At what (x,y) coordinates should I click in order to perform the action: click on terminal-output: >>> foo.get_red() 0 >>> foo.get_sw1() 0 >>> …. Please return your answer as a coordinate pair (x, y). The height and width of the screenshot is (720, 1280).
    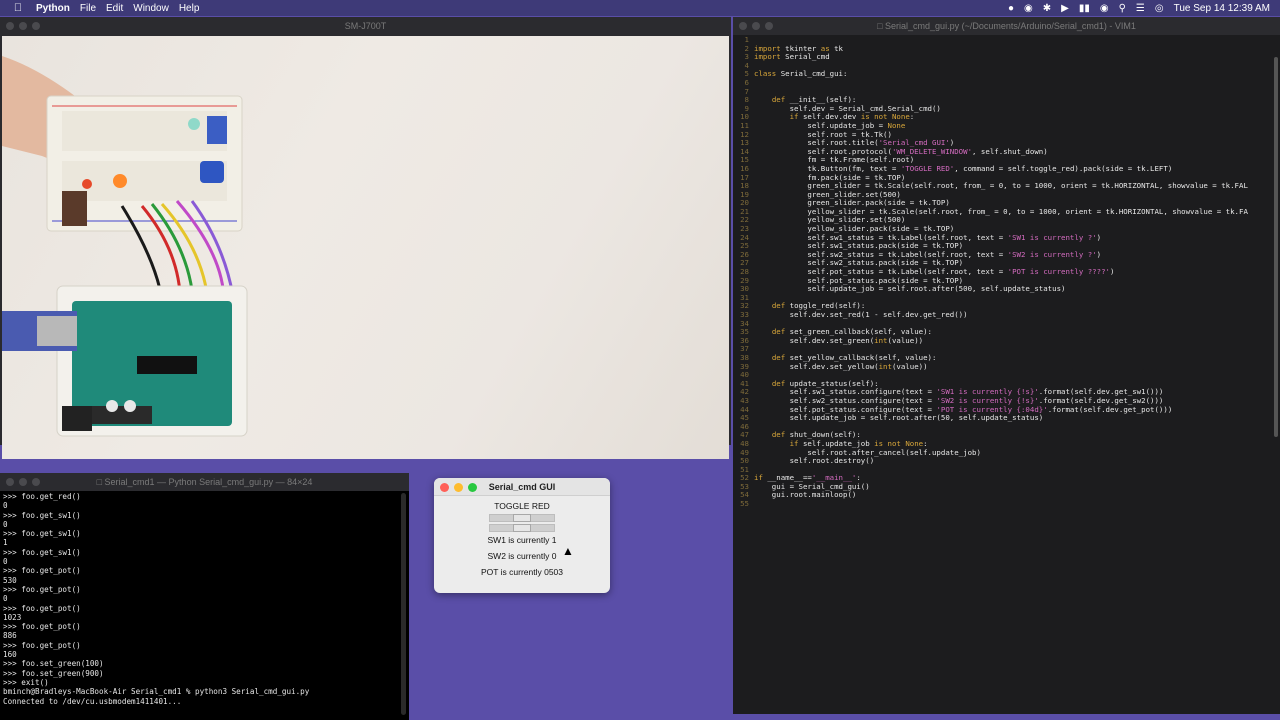
    Looking at the image, I should click on (200, 604).